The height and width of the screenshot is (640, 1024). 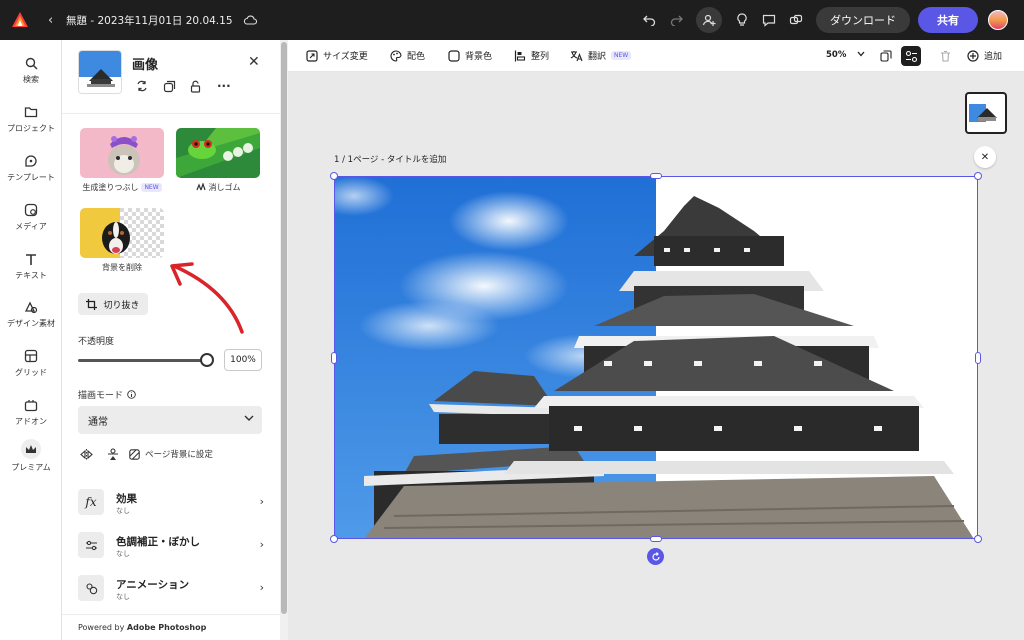 I want to click on rail-item-grid: グリッド, so click(x=31, y=362).